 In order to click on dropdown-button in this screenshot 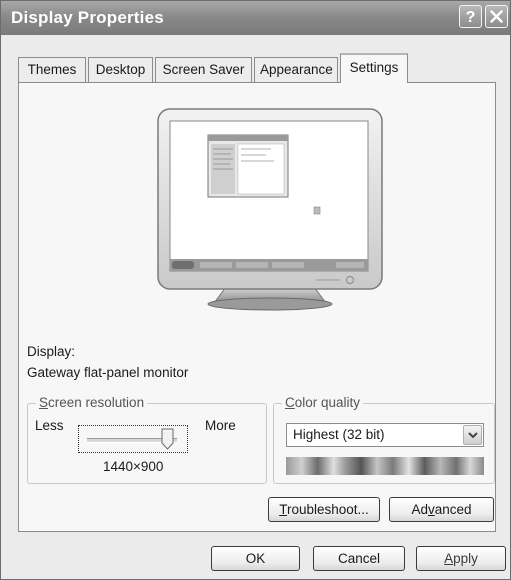, I will do `click(472, 435)`.